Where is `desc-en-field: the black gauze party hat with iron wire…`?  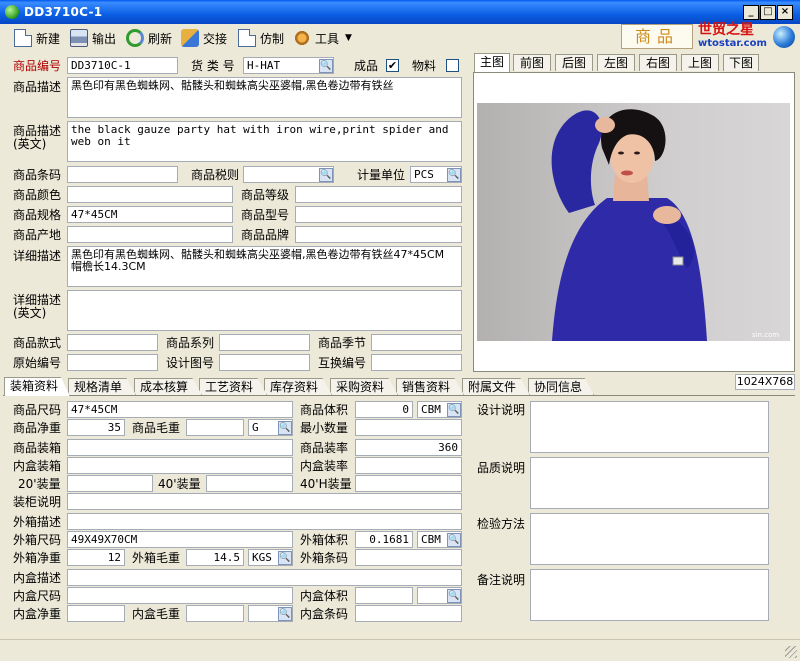 desc-en-field: the black gauze party hat with iron wire… is located at coordinates (264, 141).